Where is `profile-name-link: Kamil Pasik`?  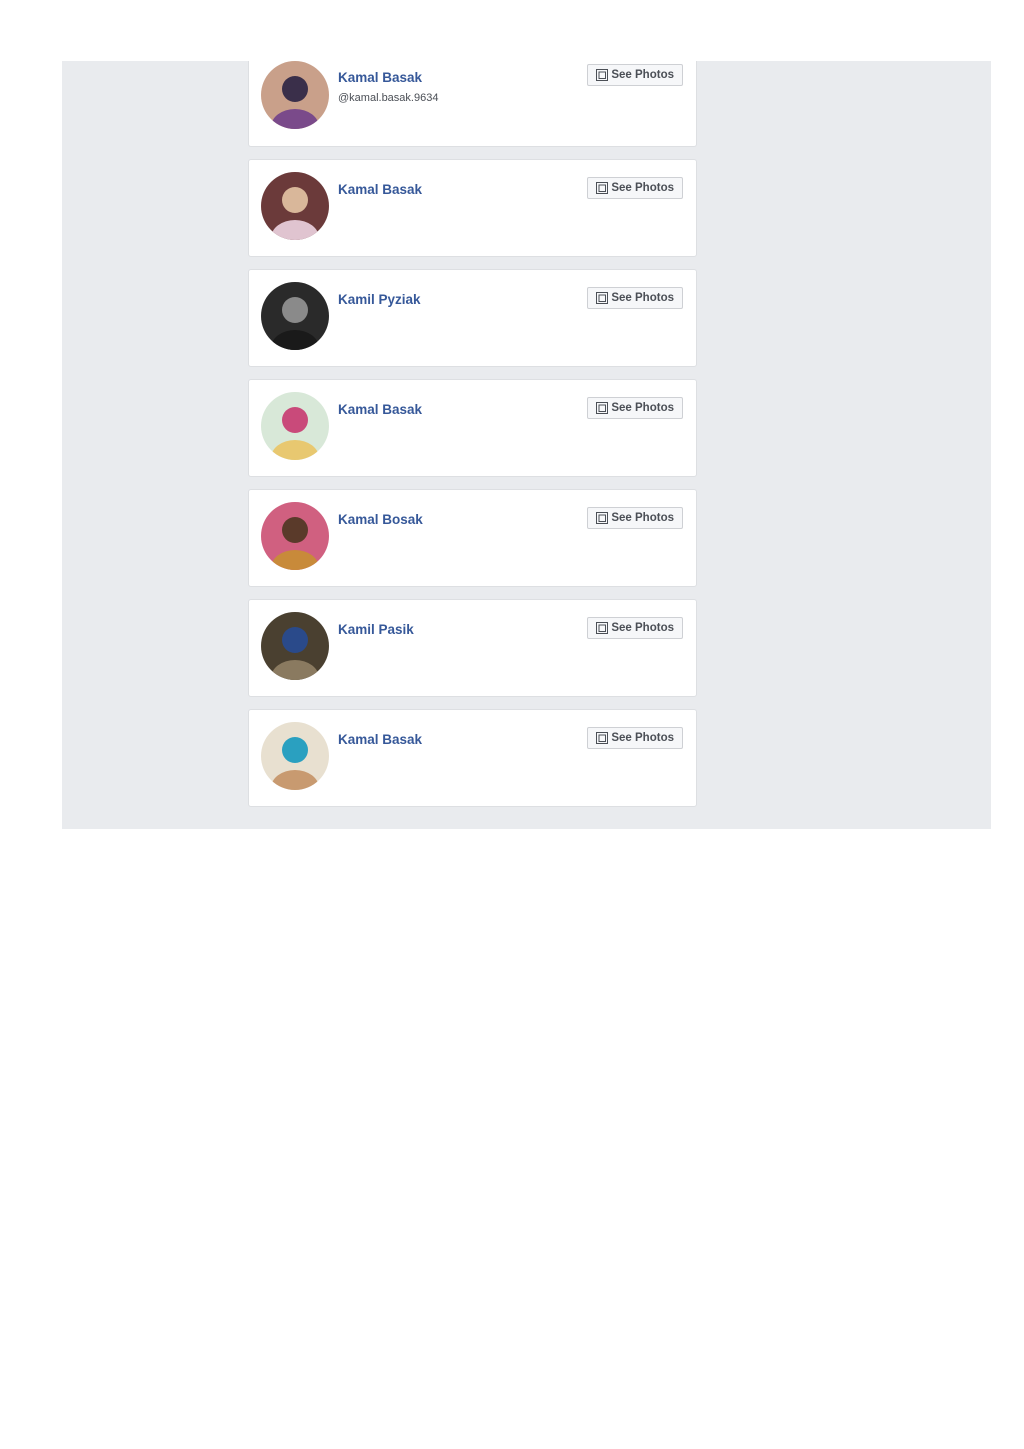 profile-name-link: Kamil Pasik is located at coordinates (376, 629).